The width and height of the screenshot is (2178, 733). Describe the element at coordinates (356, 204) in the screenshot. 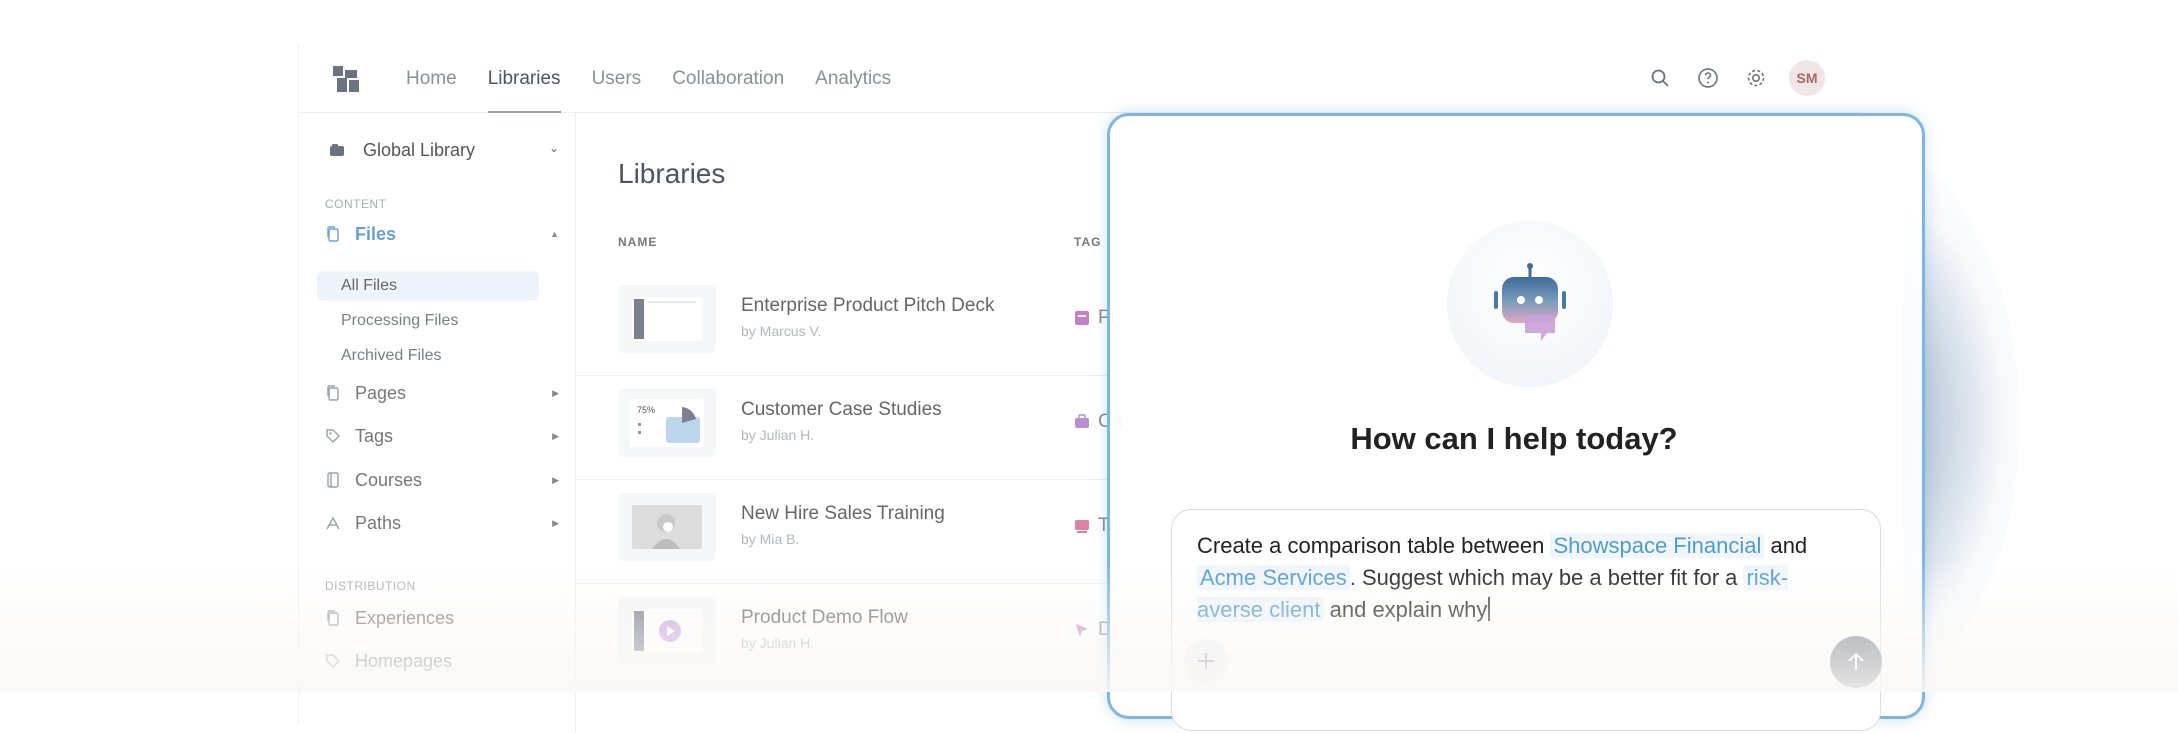

I see `content-section-label: CONTENT` at that location.